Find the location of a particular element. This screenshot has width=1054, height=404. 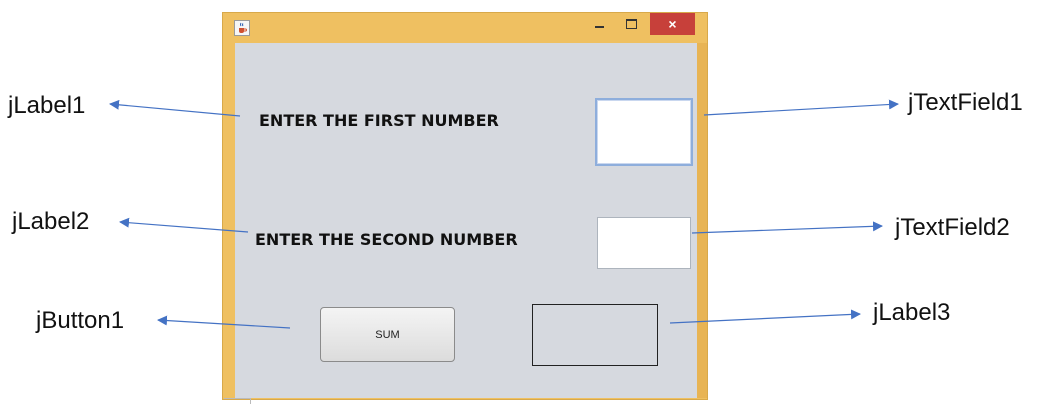

arrow-jlabel1 is located at coordinates (175, 108).